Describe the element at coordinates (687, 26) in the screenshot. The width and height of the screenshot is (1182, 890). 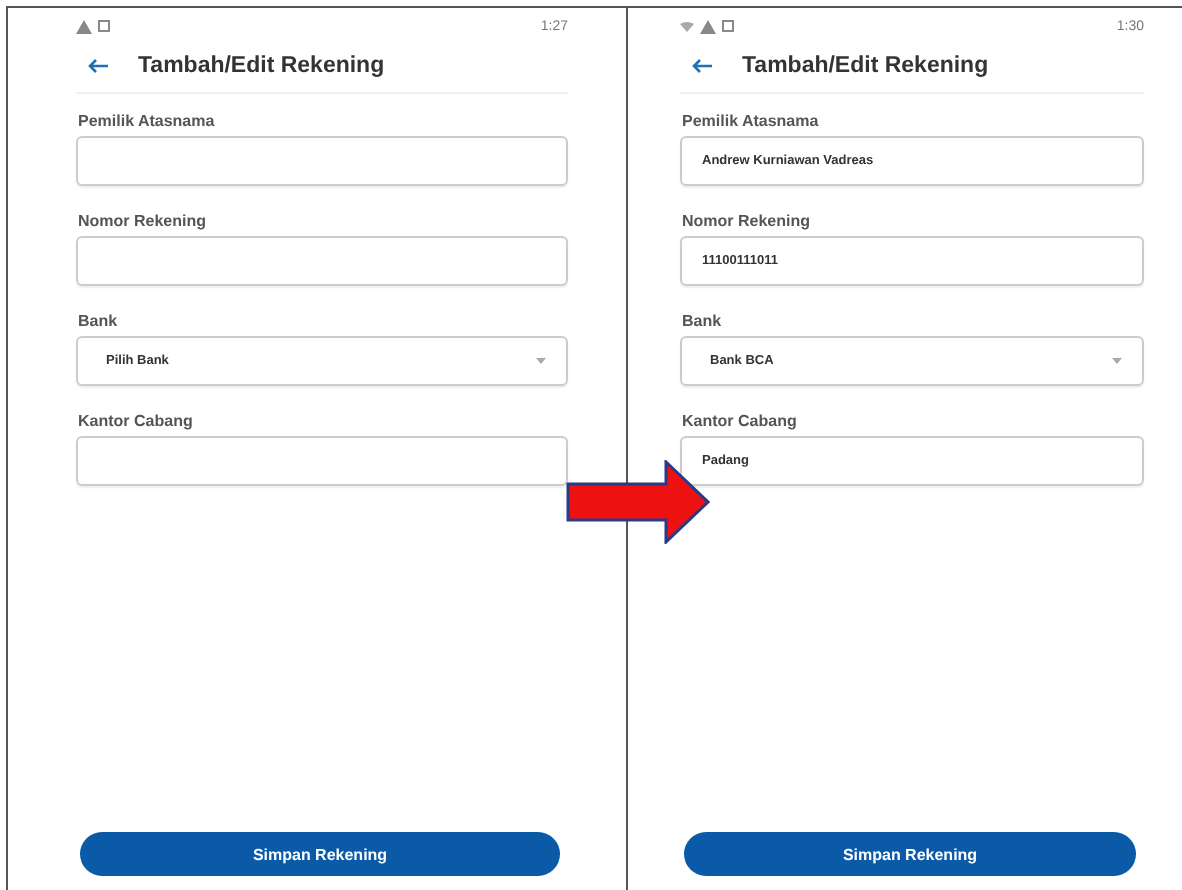
I see `wifi-icon` at that location.